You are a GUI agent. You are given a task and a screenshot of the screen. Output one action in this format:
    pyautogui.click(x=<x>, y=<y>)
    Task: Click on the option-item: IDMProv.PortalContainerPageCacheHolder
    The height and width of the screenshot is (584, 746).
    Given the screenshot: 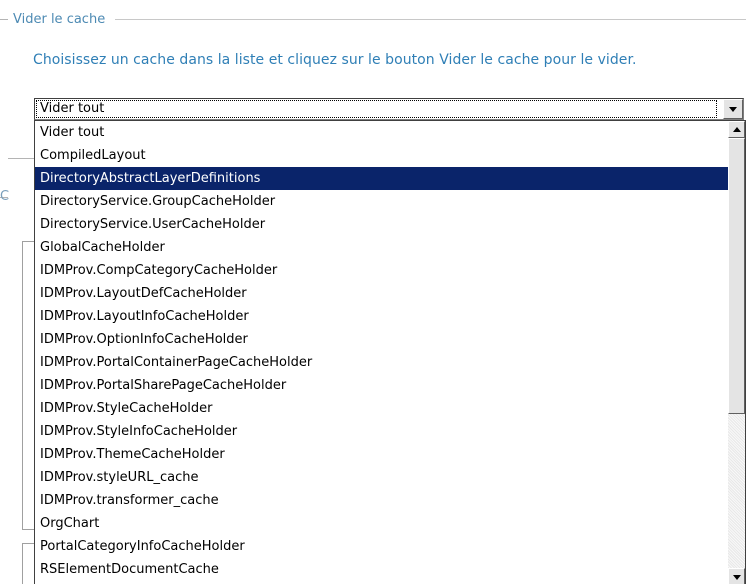 What is the action you would take?
    pyautogui.click(x=381, y=362)
    